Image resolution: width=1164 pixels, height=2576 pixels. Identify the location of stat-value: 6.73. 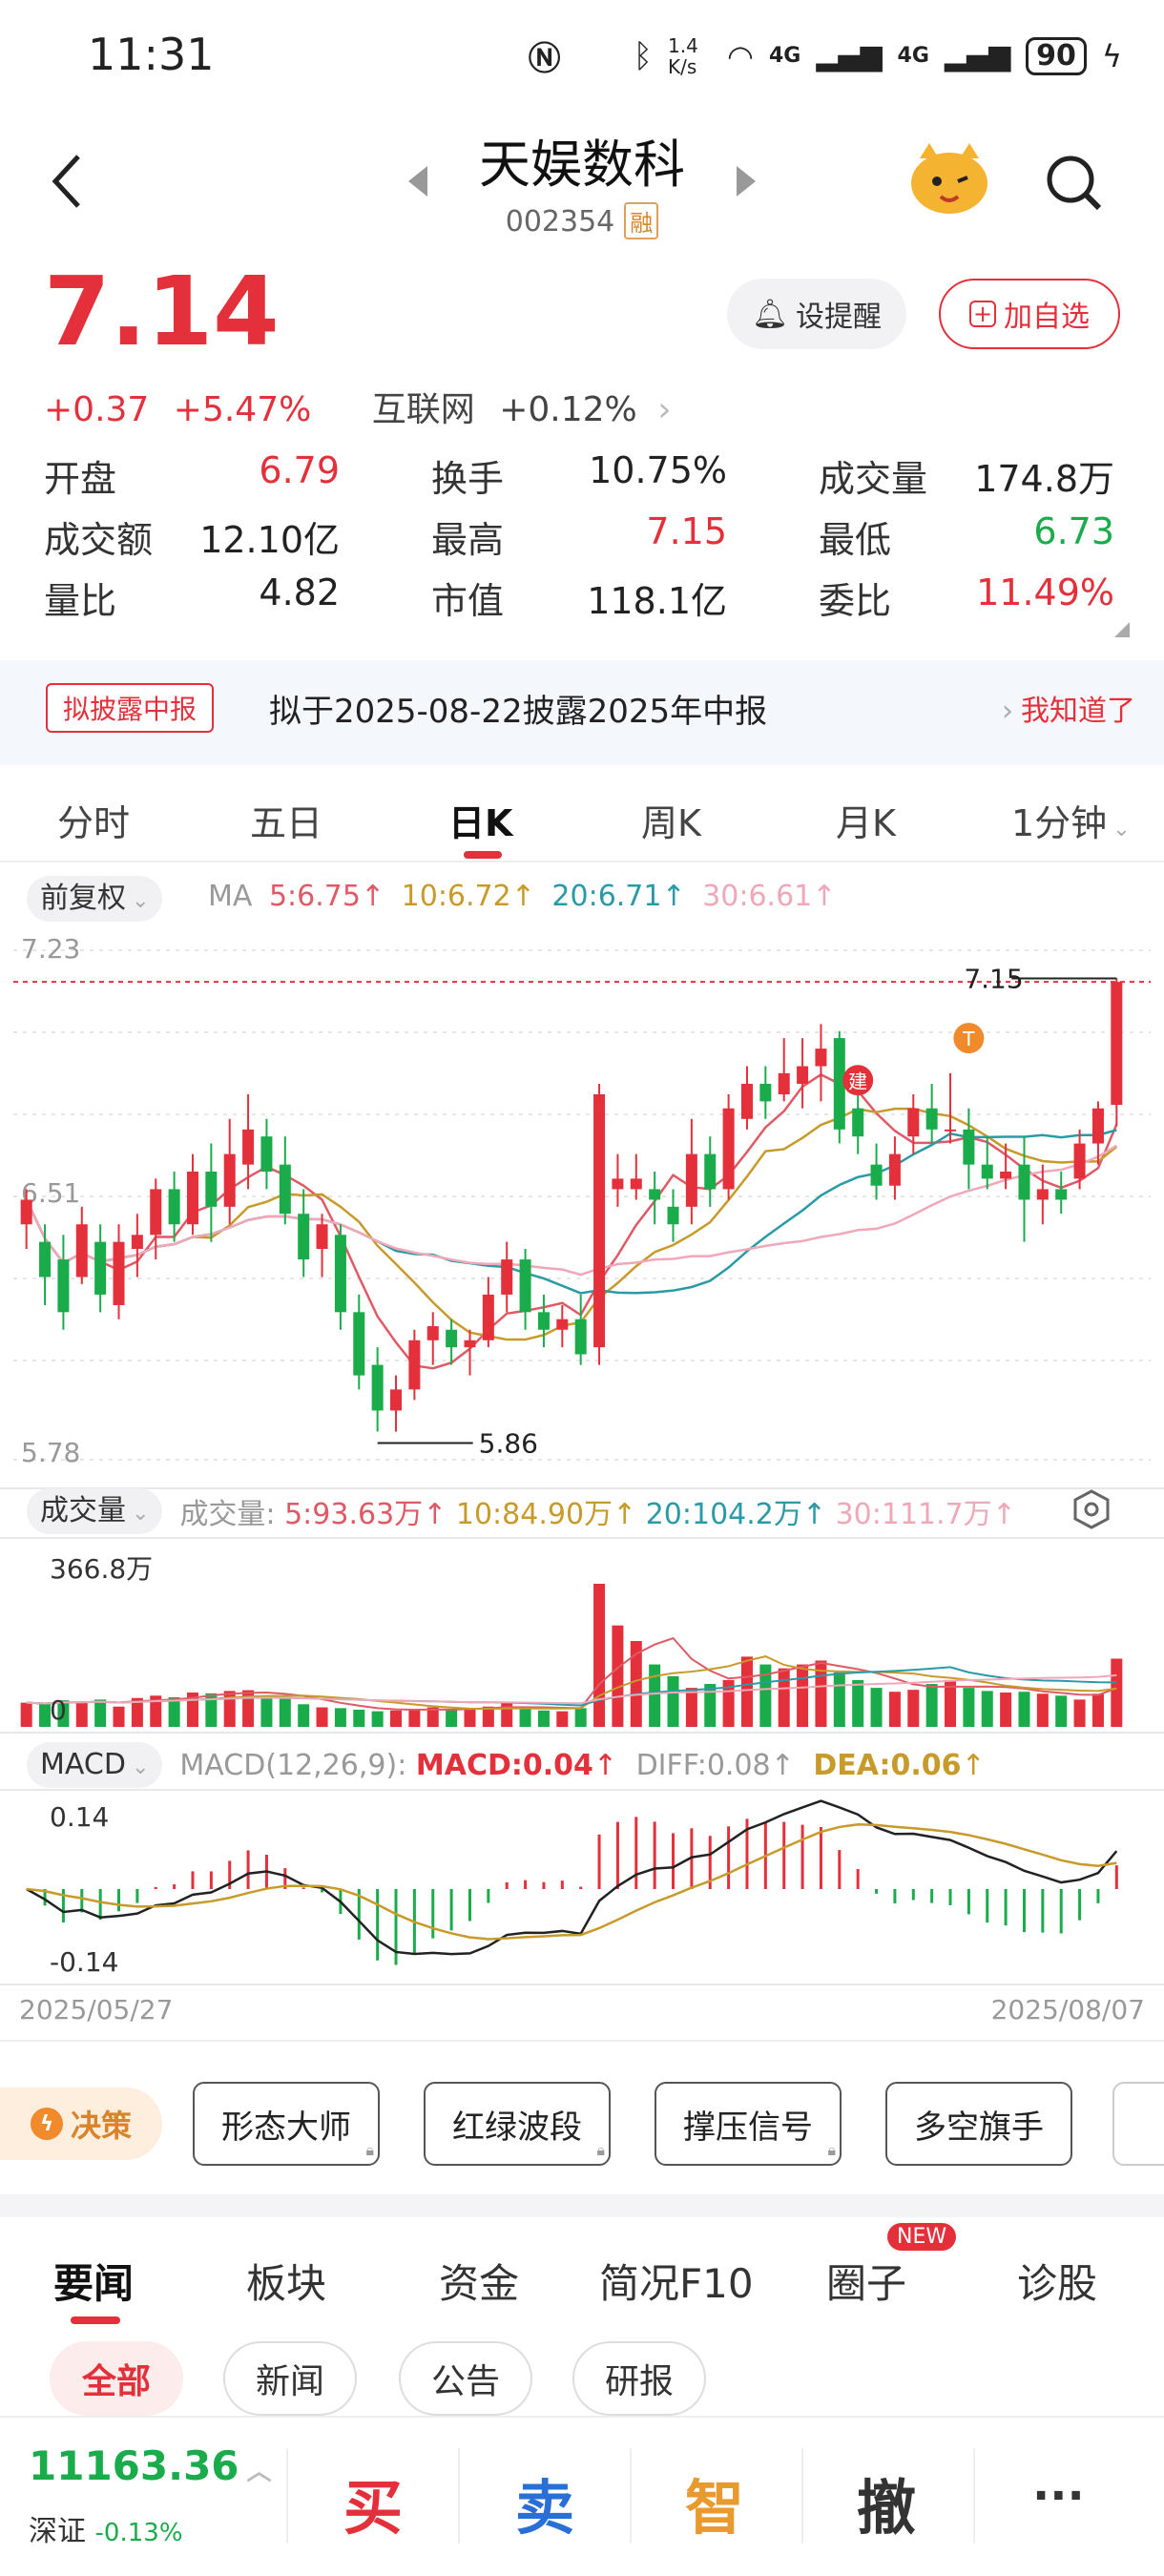
(1073, 530).